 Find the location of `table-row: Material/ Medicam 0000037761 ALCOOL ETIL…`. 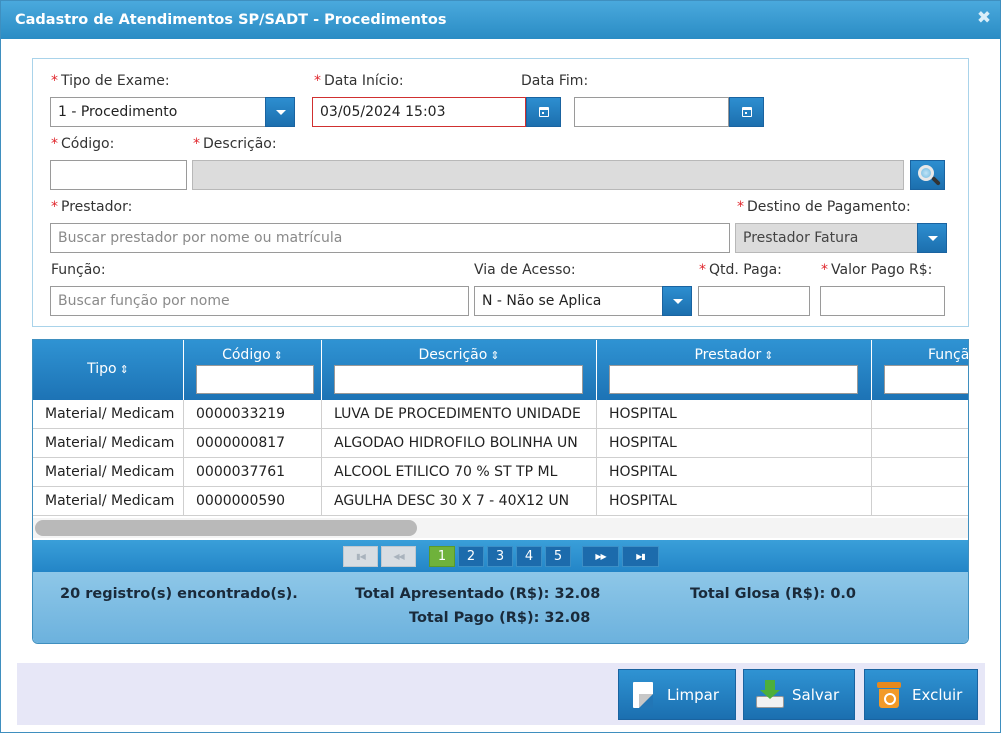

table-row: Material/ Medicam 0000037761 ALCOOL ETIL… is located at coordinates (500, 472).